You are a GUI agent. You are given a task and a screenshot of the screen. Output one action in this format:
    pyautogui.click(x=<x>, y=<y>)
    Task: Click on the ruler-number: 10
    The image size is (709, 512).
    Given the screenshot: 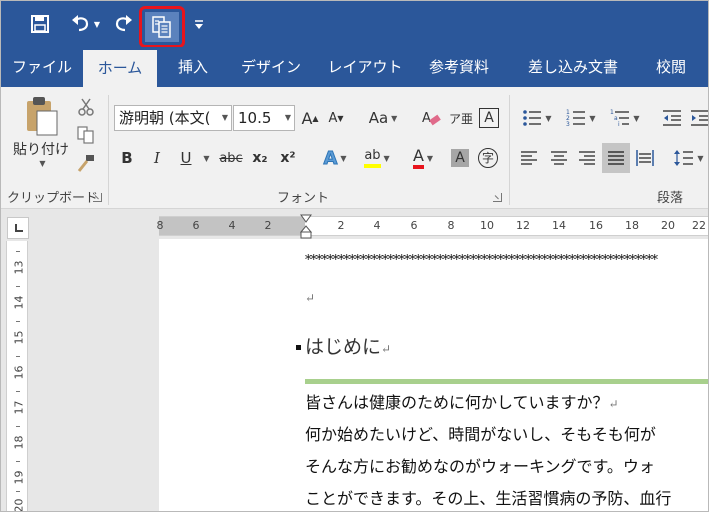 What is the action you would take?
    pyautogui.click(x=487, y=225)
    